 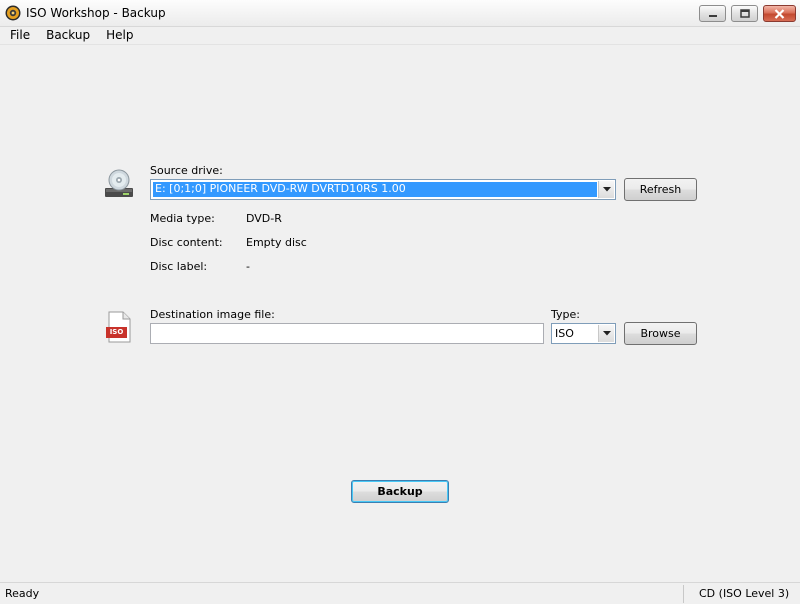 What do you see at coordinates (683, 594) in the screenshot?
I see `status-separator` at bounding box center [683, 594].